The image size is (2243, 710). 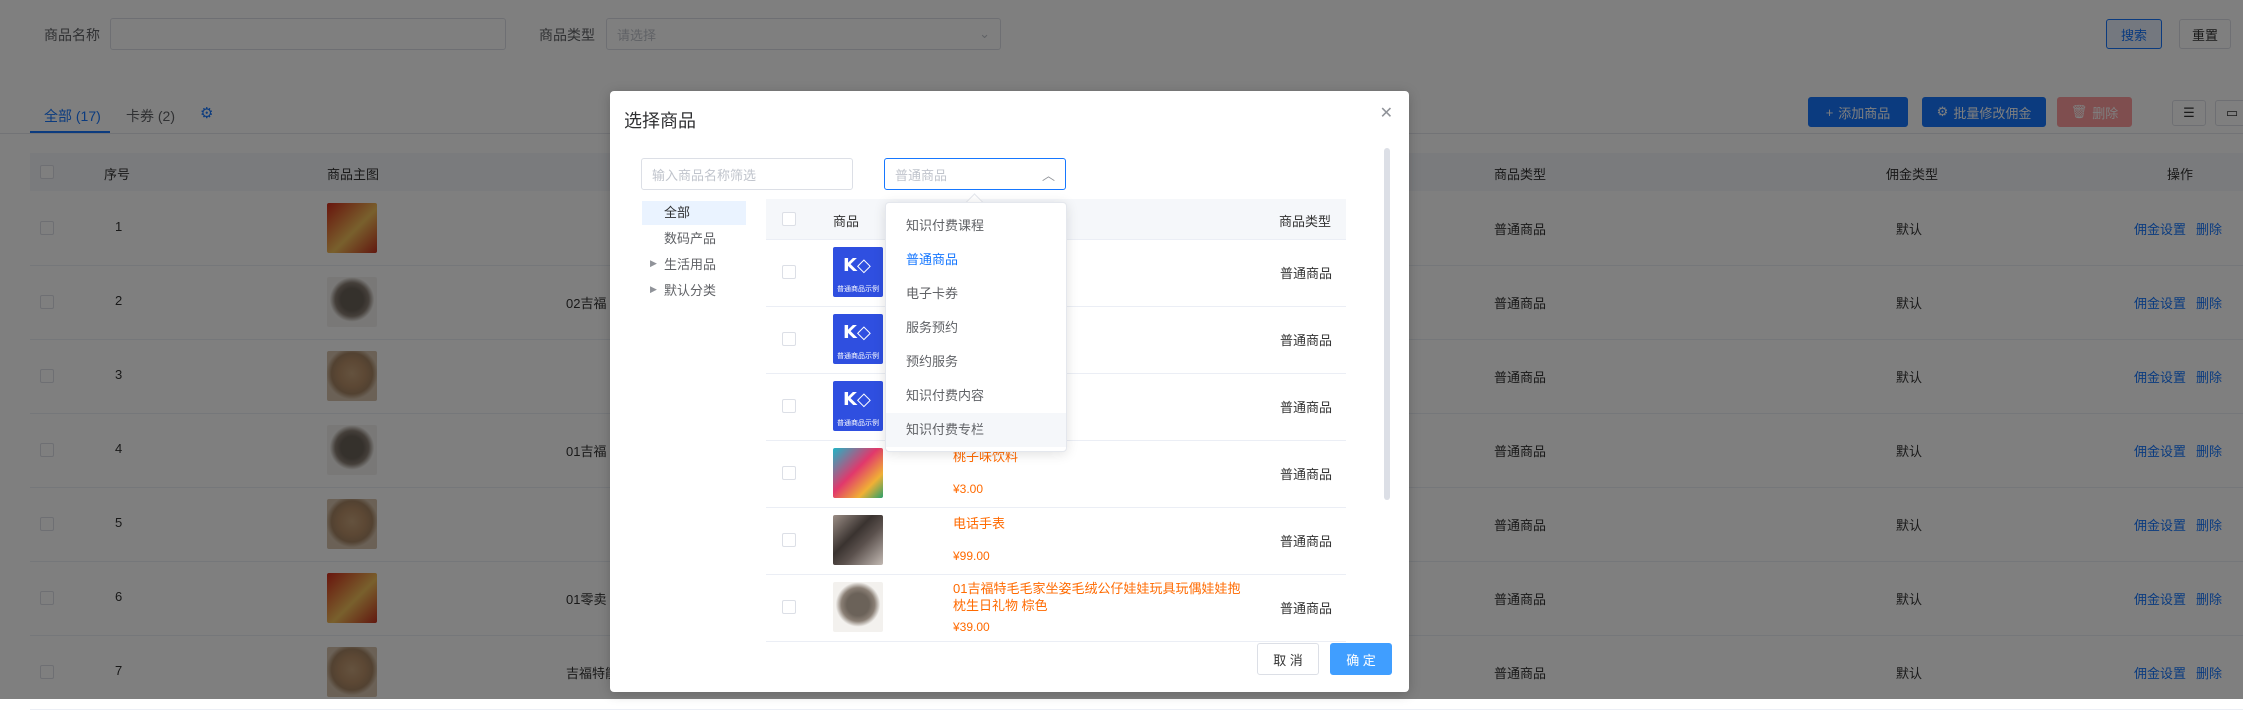 What do you see at coordinates (976, 294) in the screenshot?
I see `dropdown-option: 电子卡券` at bounding box center [976, 294].